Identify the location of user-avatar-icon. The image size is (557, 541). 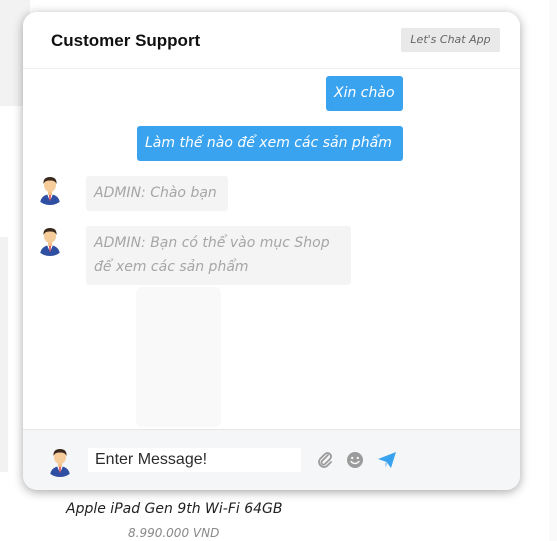
(60, 460).